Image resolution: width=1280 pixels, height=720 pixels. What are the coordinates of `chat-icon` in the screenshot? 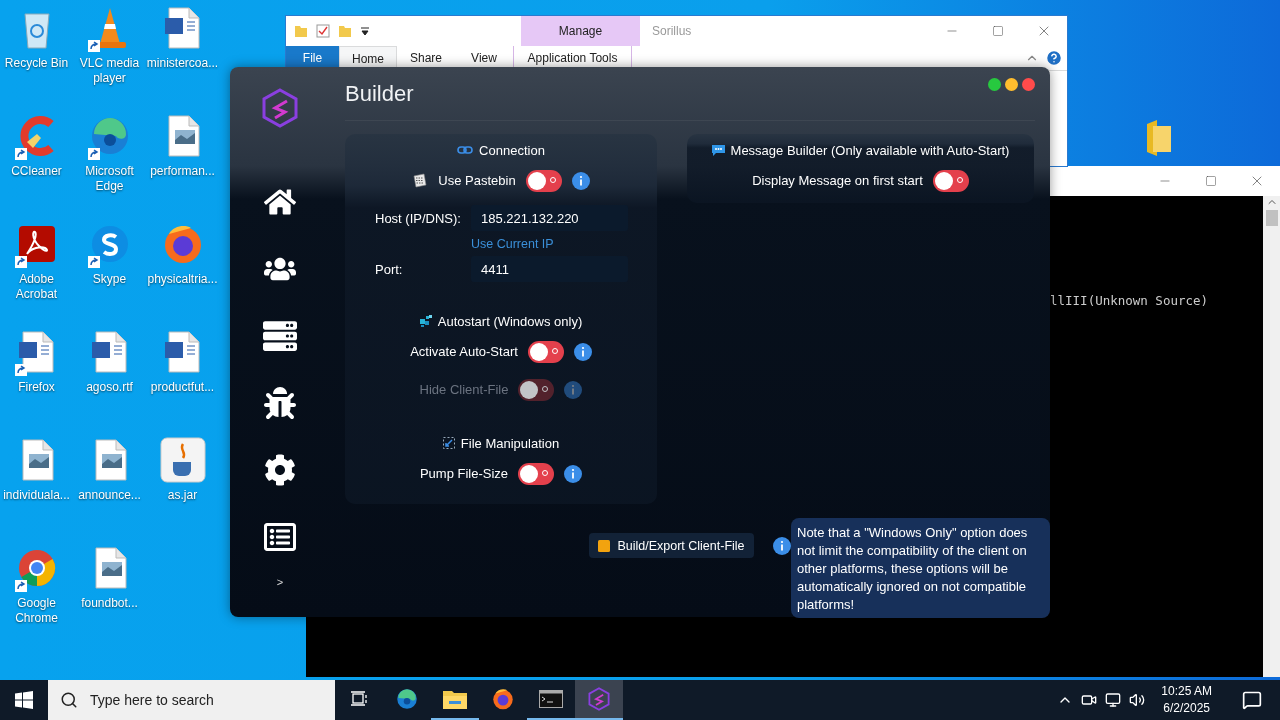 It's located at (718, 150).